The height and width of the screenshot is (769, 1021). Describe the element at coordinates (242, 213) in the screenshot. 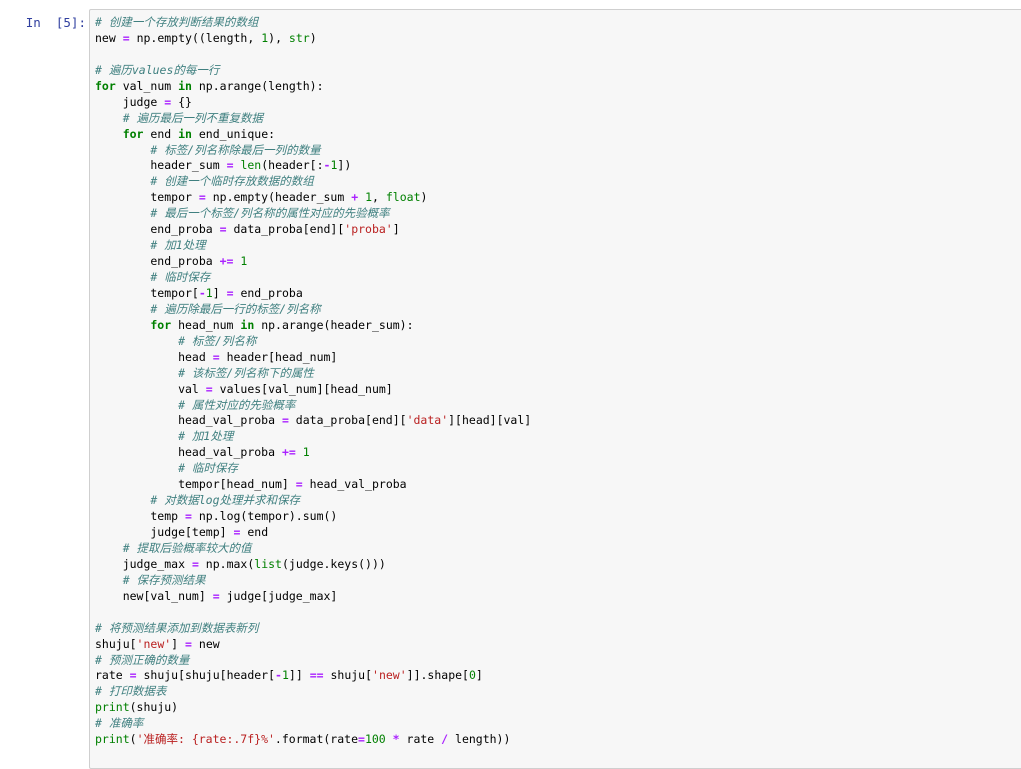

I see `comment-token: # 最后一个标签/列名称的属性对应的先验概率` at that location.